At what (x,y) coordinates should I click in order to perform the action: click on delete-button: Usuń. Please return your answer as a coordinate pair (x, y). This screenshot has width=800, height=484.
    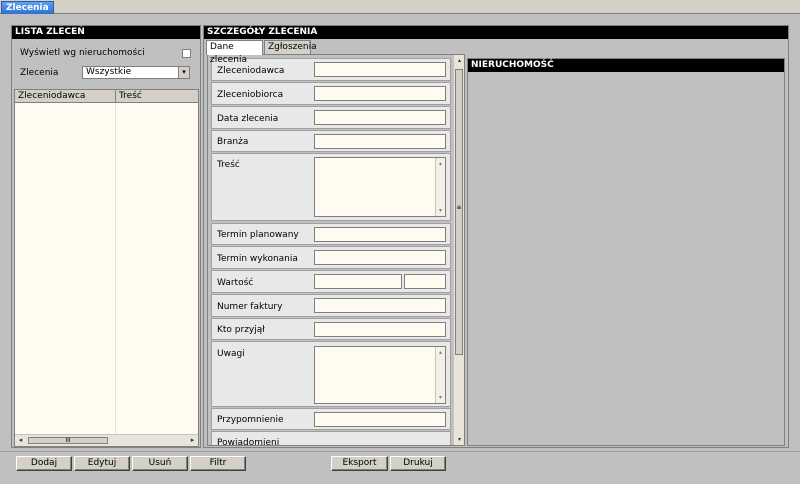
    Looking at the image, I should click on (160, 463).